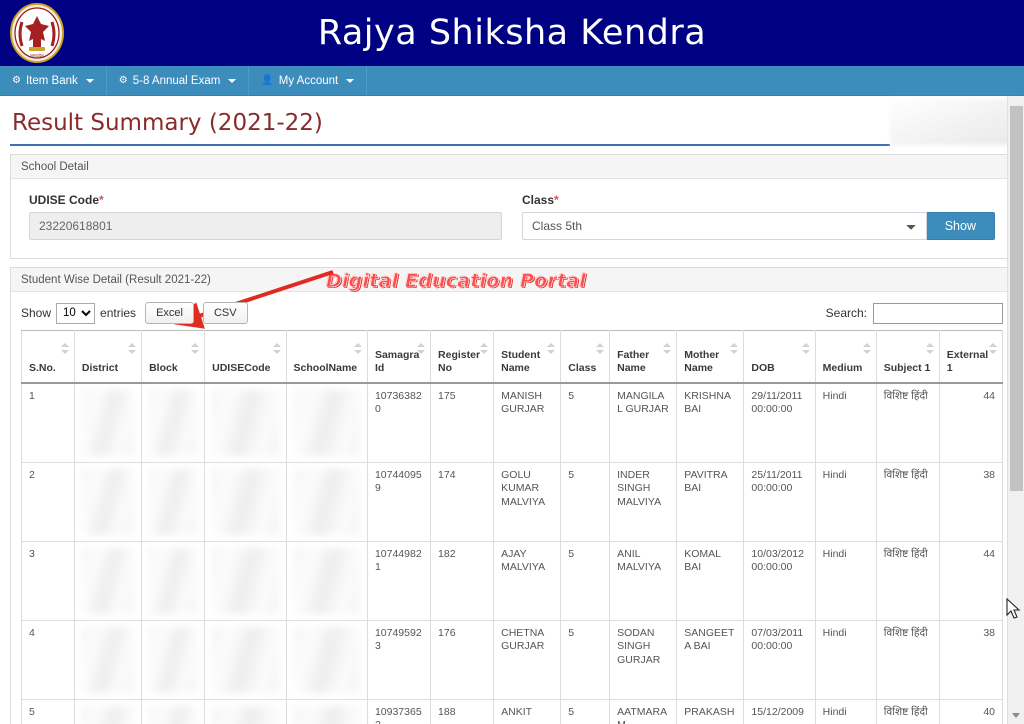 The height and width of the screenshot is (724, 1024). What do you see at coordinates (265, 226) in the screenshot?
I see `udise-code-input` at bounding box center [265, 226].